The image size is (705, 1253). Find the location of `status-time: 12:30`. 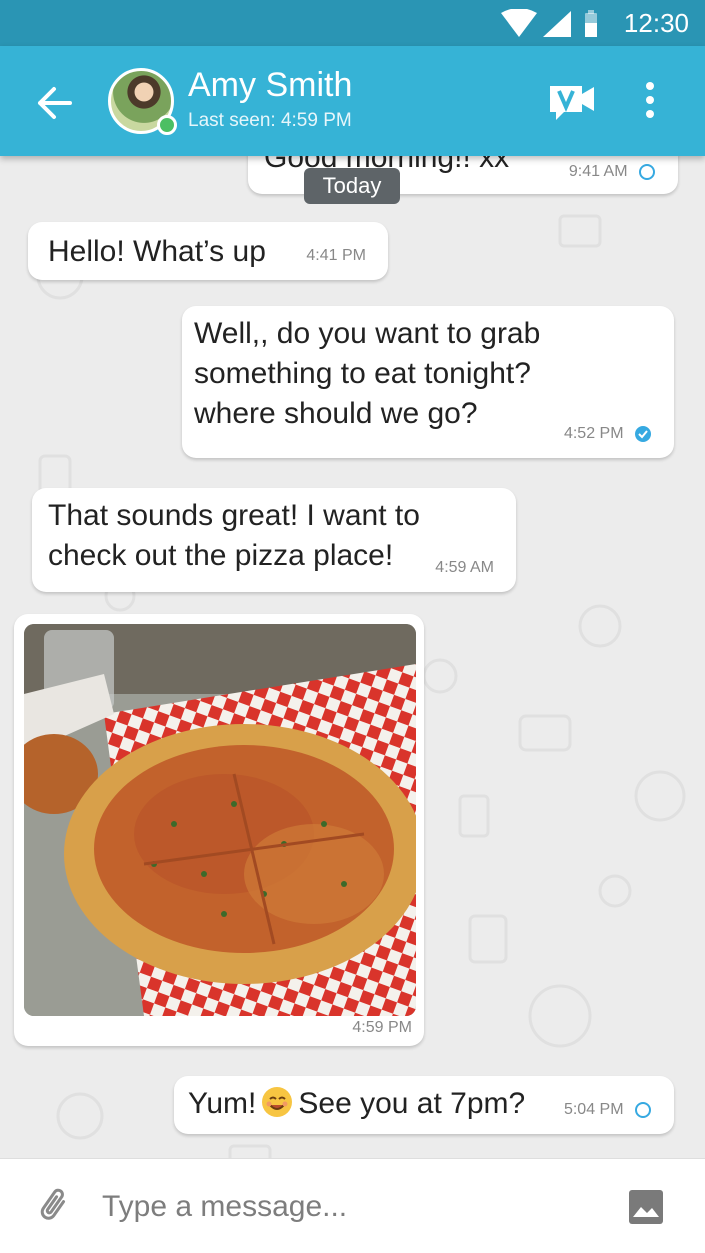

status-time: 12:30 is located at coordinates (656, 23).